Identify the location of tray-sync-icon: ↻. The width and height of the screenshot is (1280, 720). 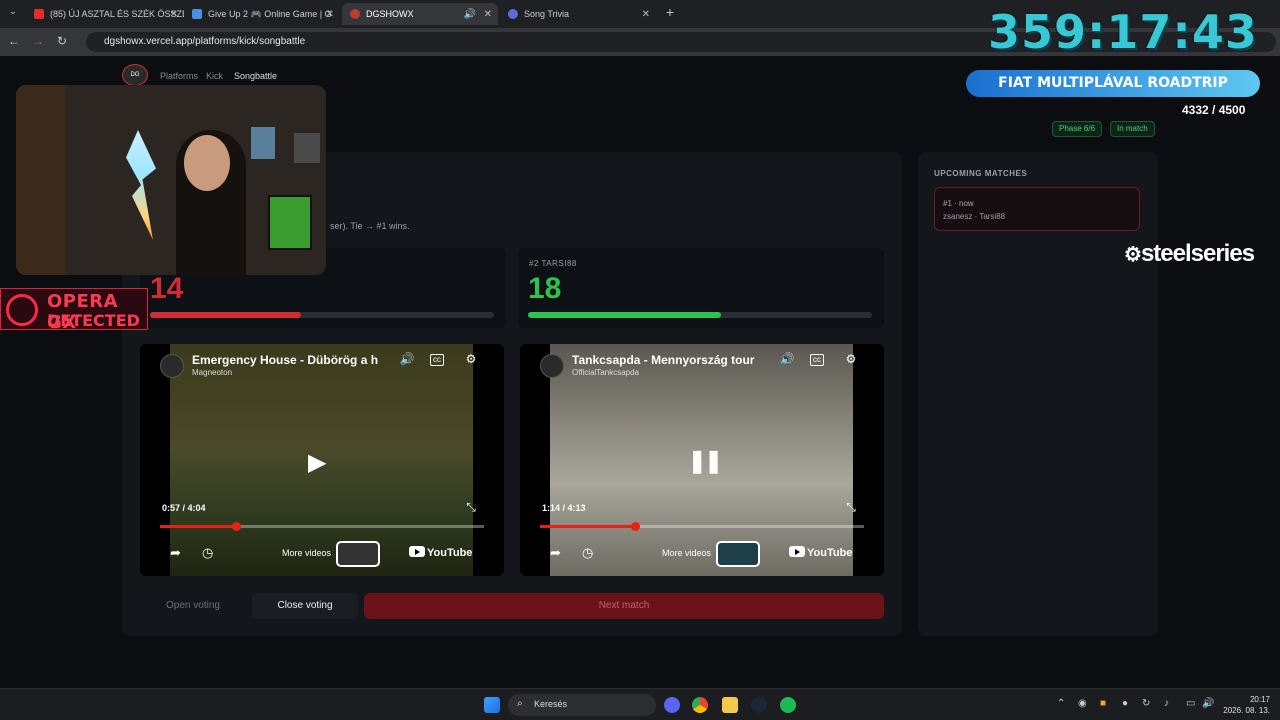
(1146, 703).